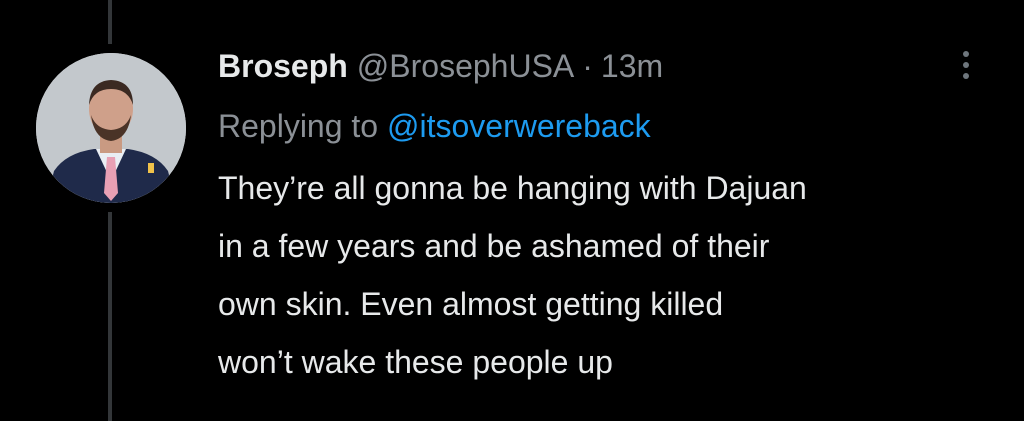  I want to click on display-name: Broseph, so click(283, 66).